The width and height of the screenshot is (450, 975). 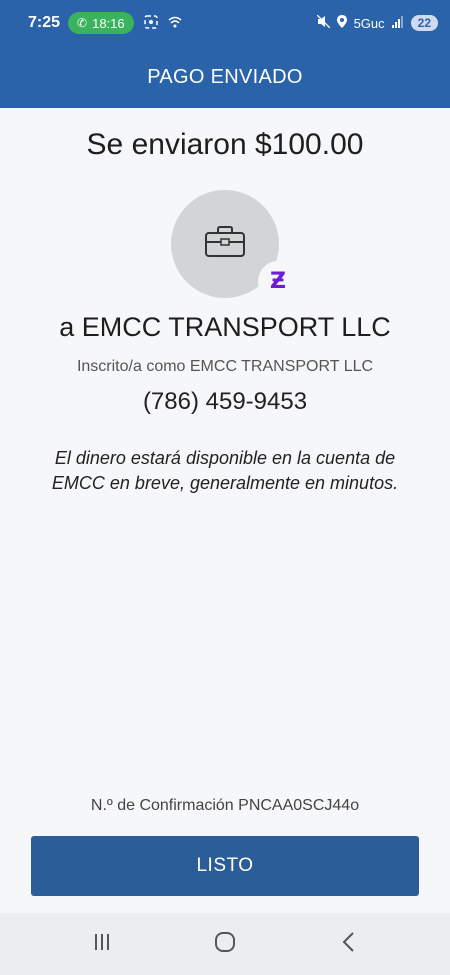 I want to click on zelle-icon: Ƶ, so click(x=278, y=281).